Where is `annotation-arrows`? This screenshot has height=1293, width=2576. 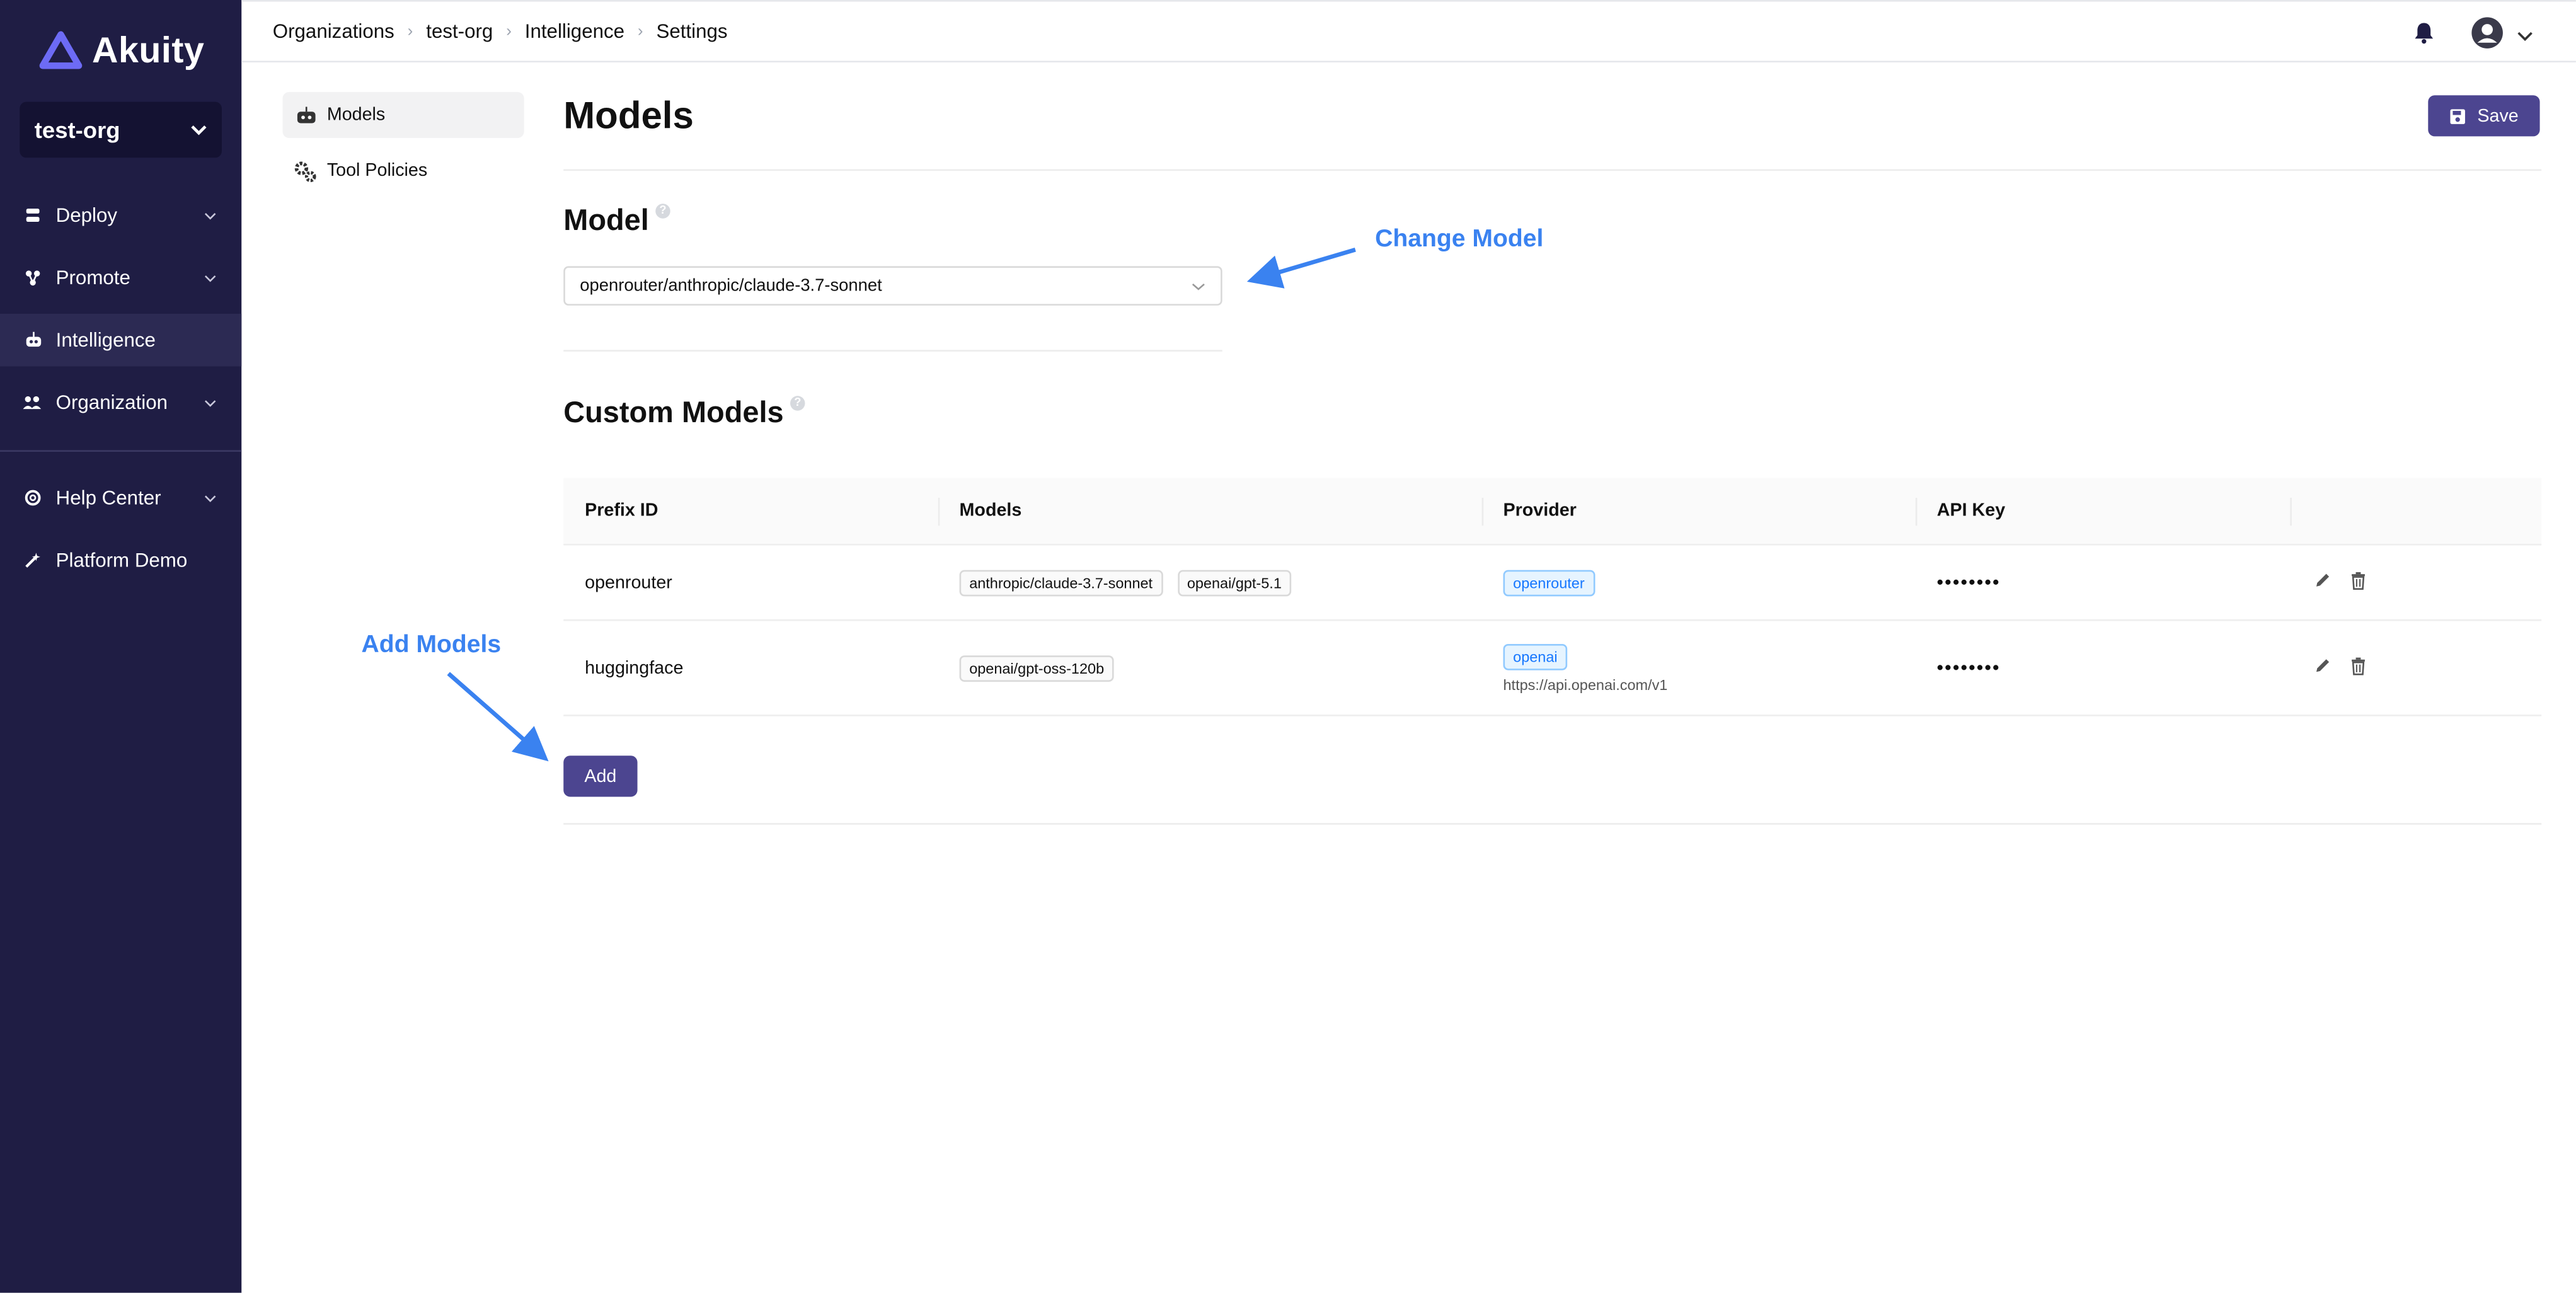 annotation-arrows is located at coordinates (901, 505).